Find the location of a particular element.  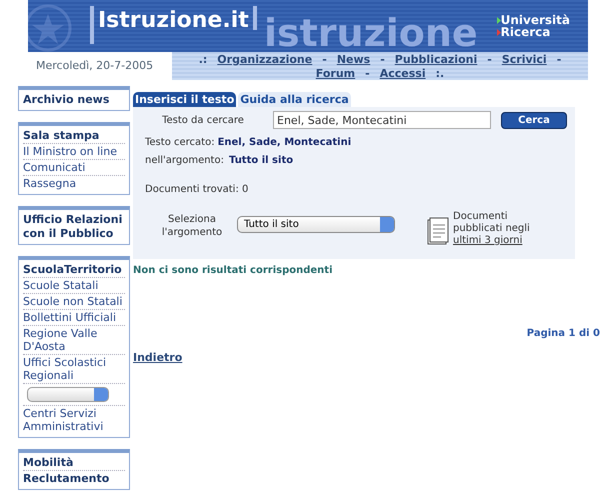

searched-label: Testo cercato: is located at coordinates (180, 143).